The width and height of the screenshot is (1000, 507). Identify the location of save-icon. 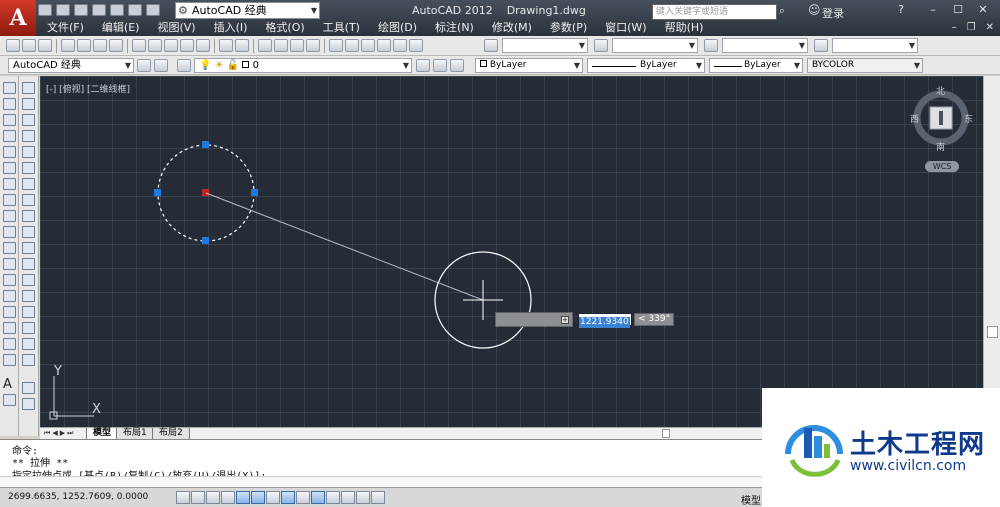
(81, 10).